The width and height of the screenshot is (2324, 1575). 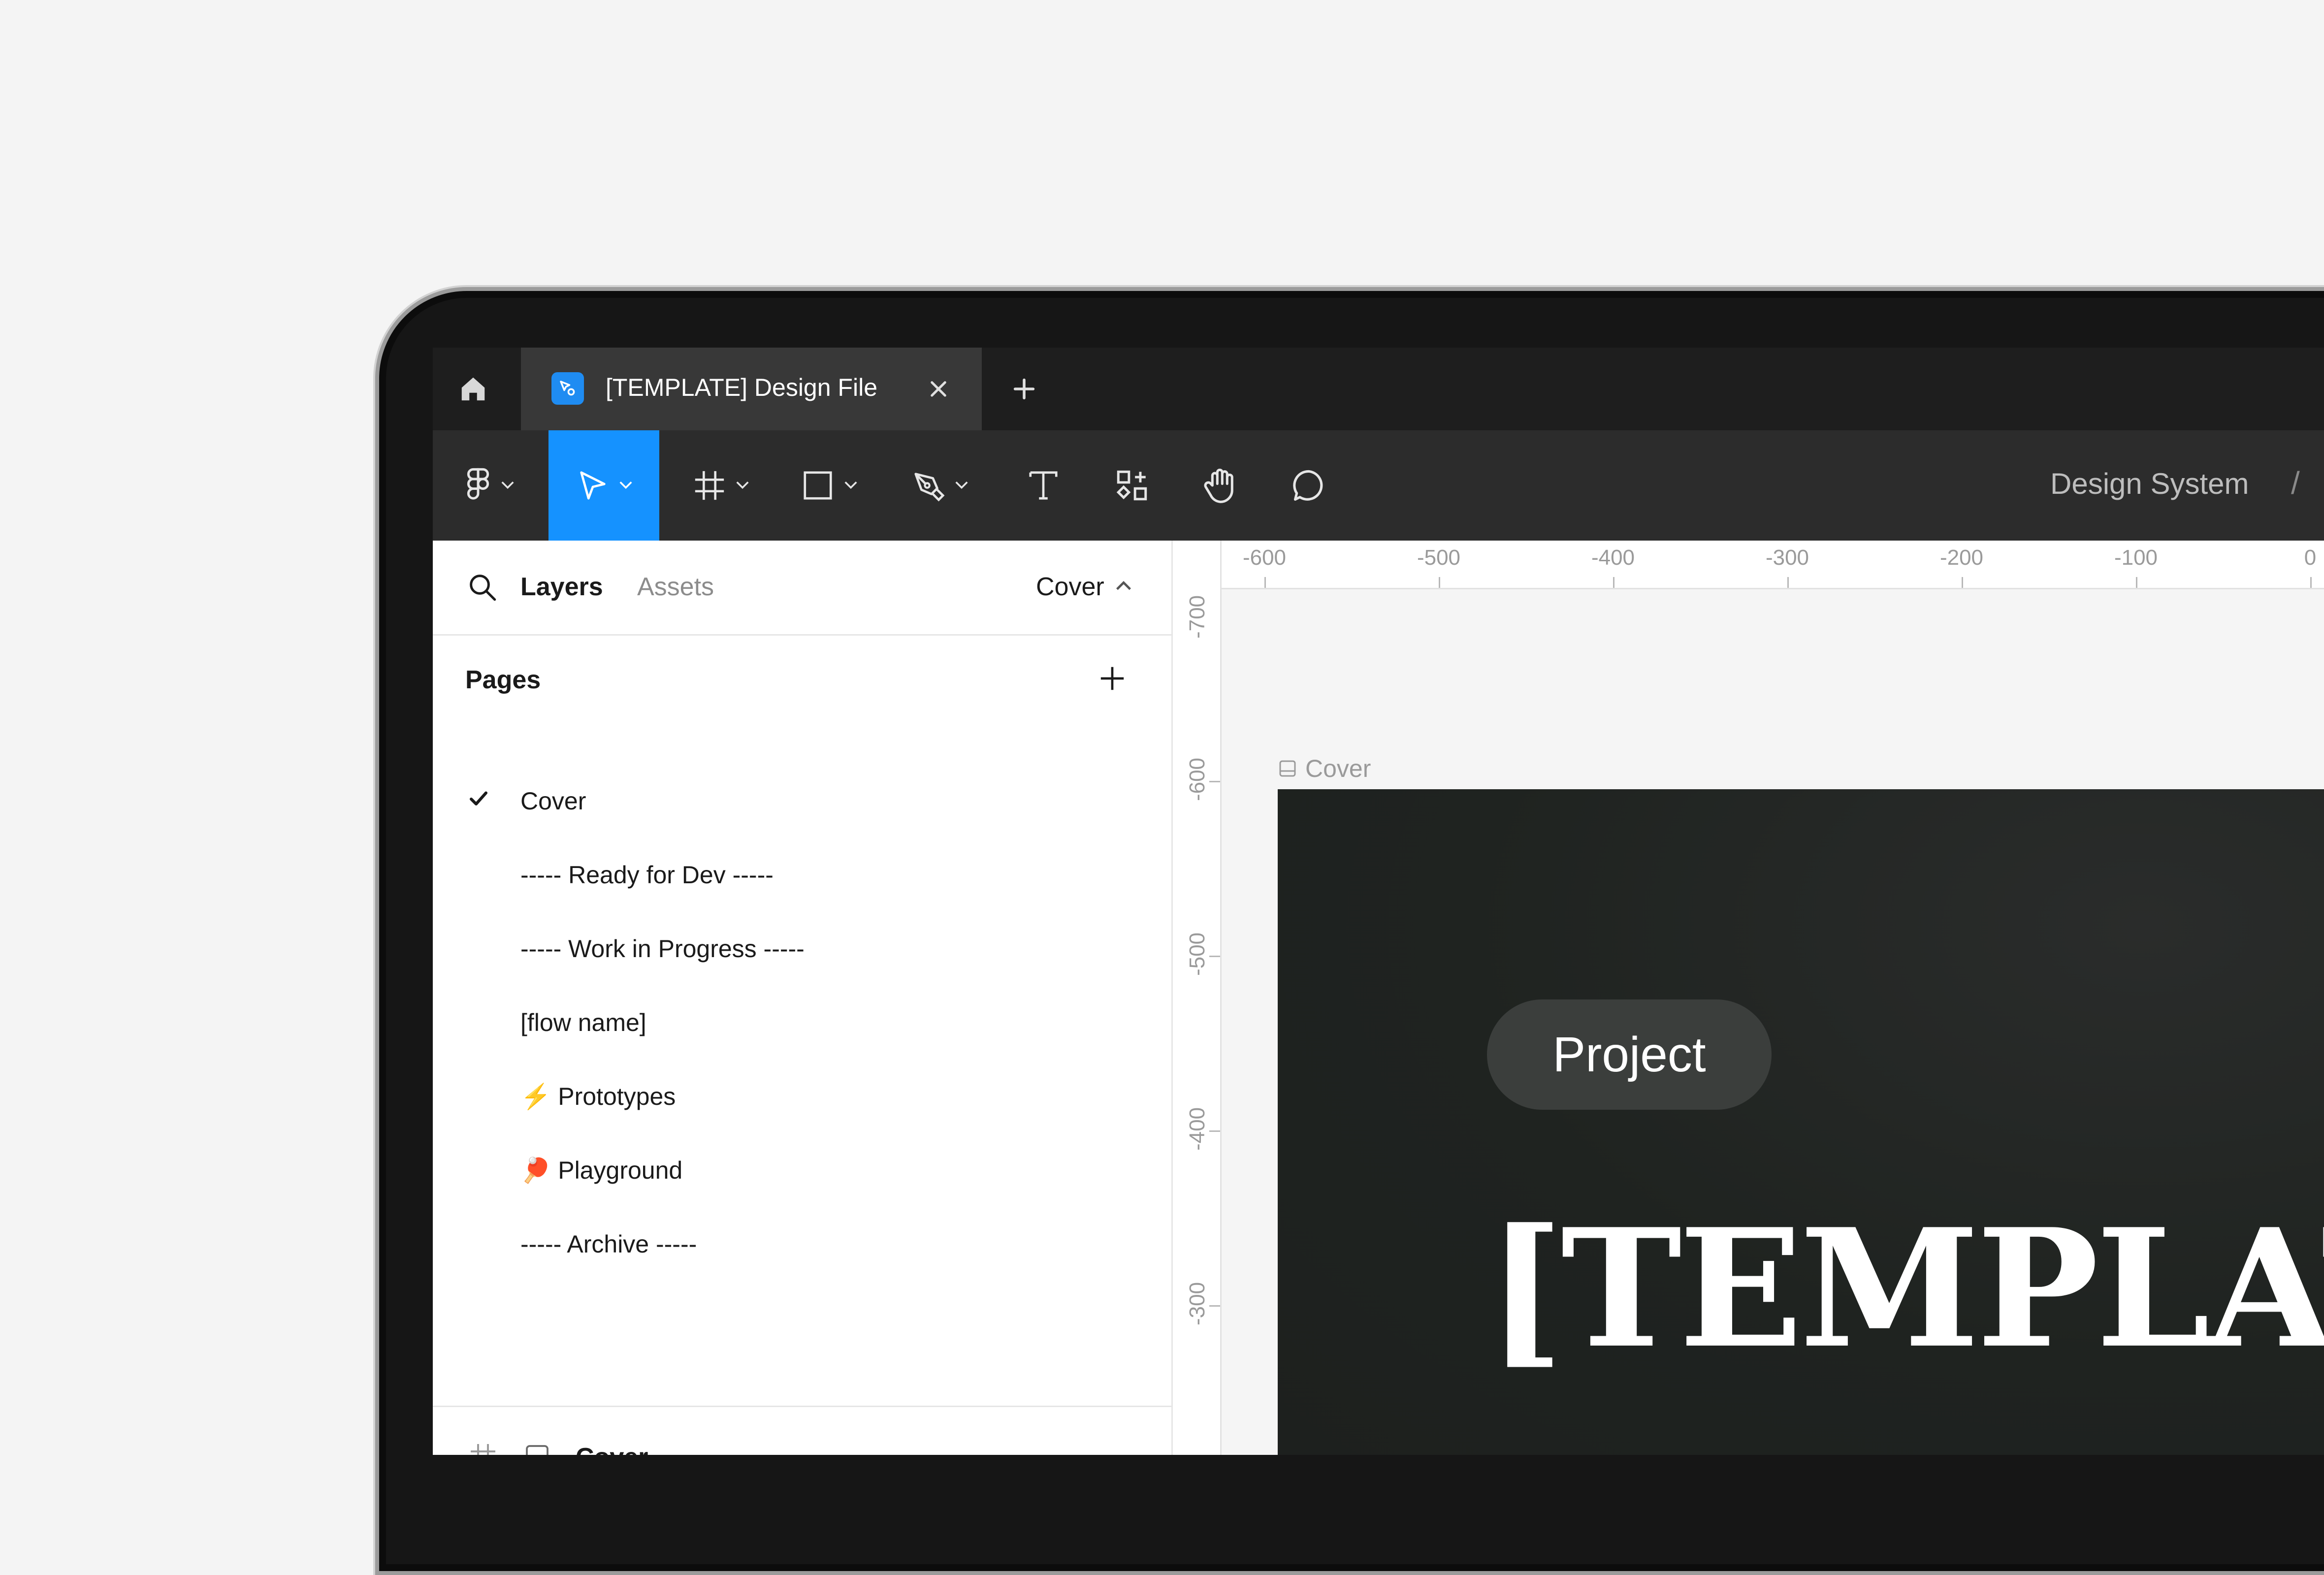 I want to click on page-item: ----- Work in Progress -----, so click(x=802, y=948).